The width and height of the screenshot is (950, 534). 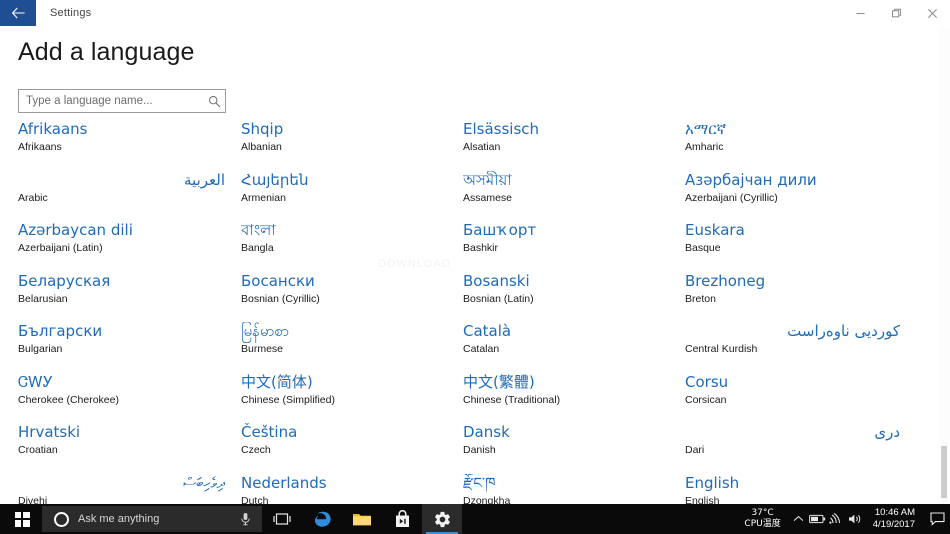 I want to click on language-item: 中文(繁體) Chinese (Traditional), so click(x=569, y=398).